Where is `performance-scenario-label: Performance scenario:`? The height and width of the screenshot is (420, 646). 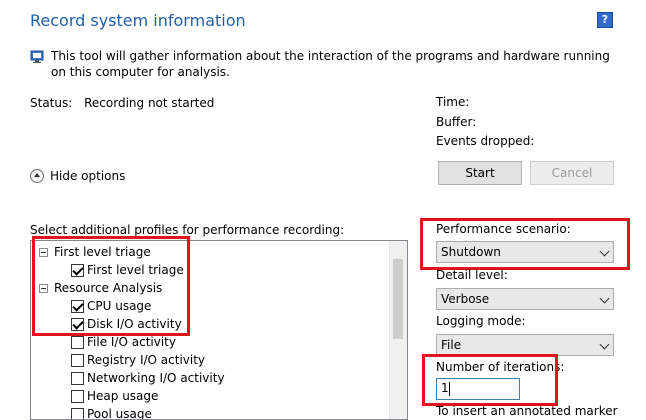
performance-scenario-label: Performance scenario: is located at coordinates (503, 229).